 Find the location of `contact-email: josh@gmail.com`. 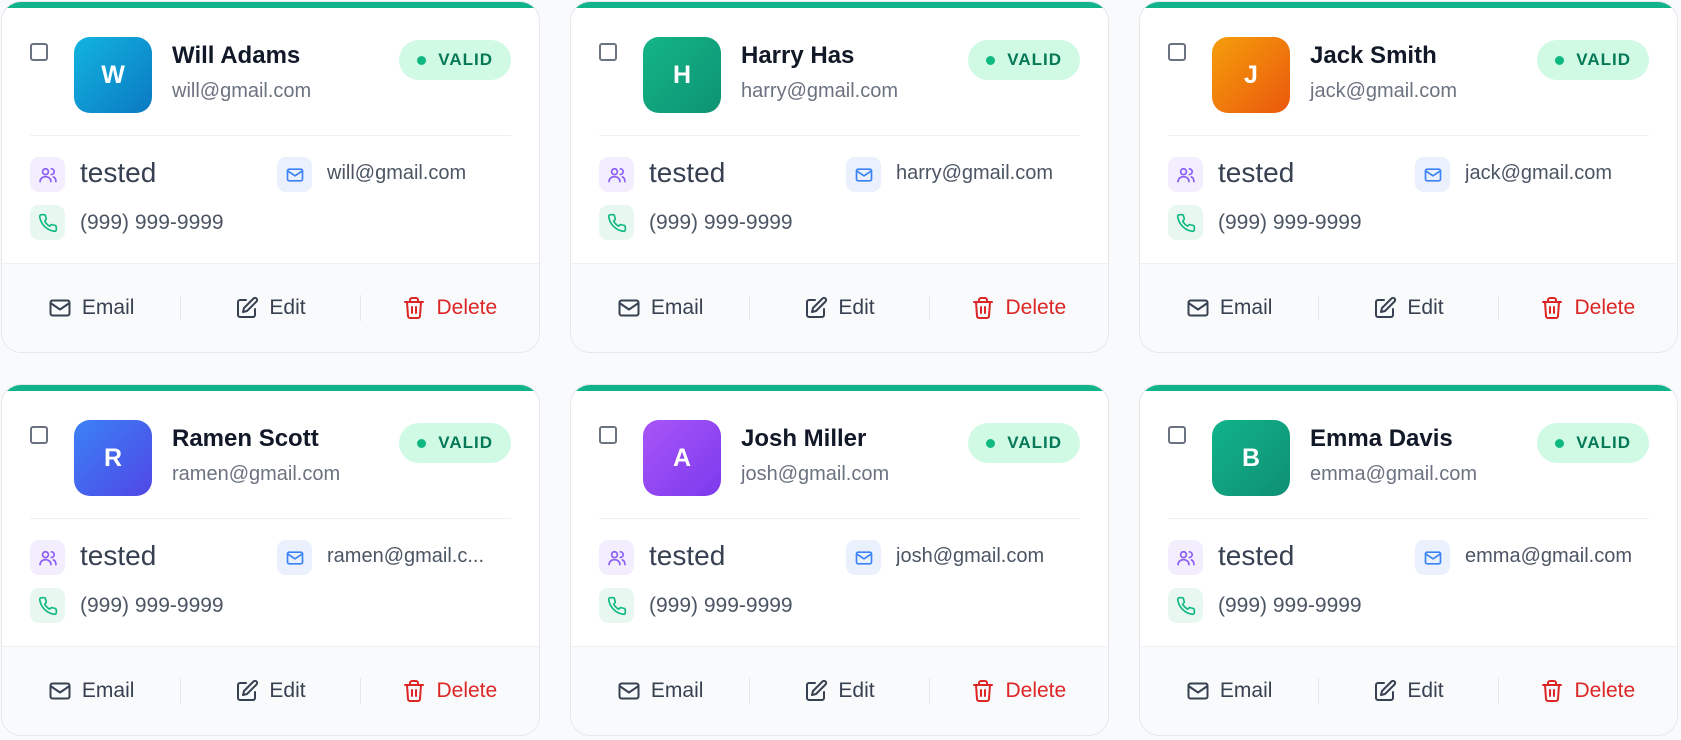

contact-email: josh@gmail.com is located at coordinates (996, 556).